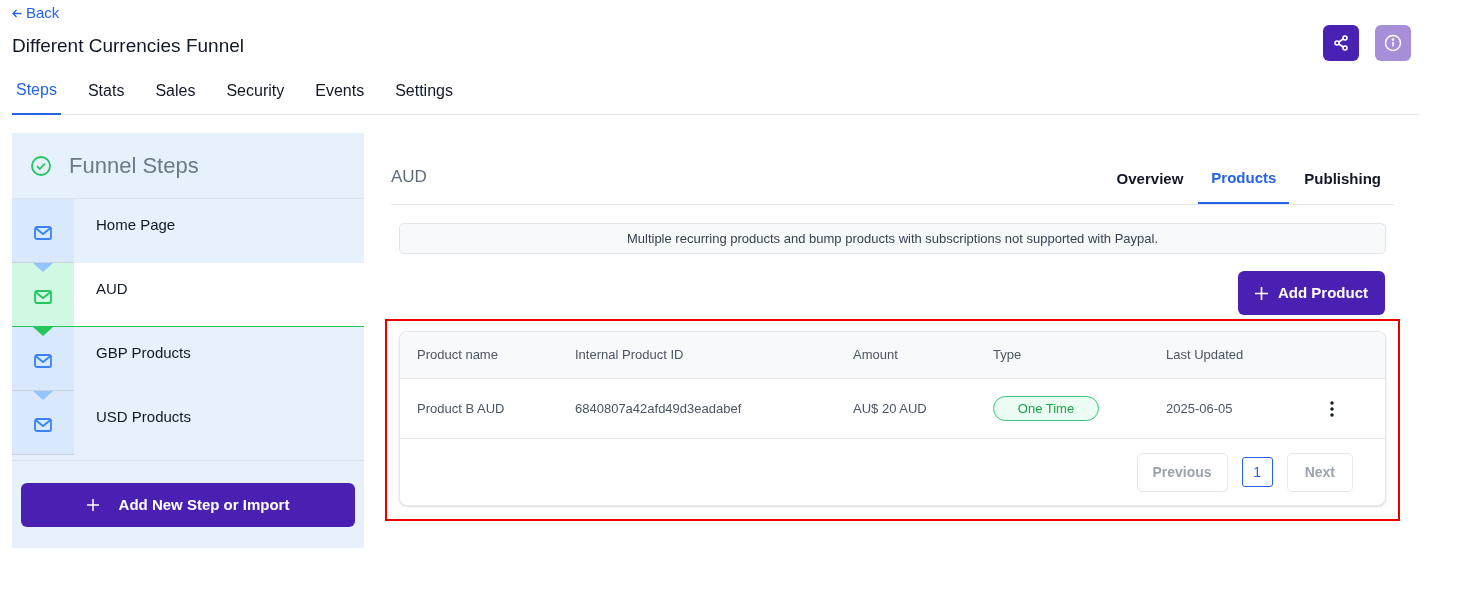 Image resolution: width=1469 pixels, height=603 pixels. I want to click on funnel-step: USD Products, so click(188, 423).